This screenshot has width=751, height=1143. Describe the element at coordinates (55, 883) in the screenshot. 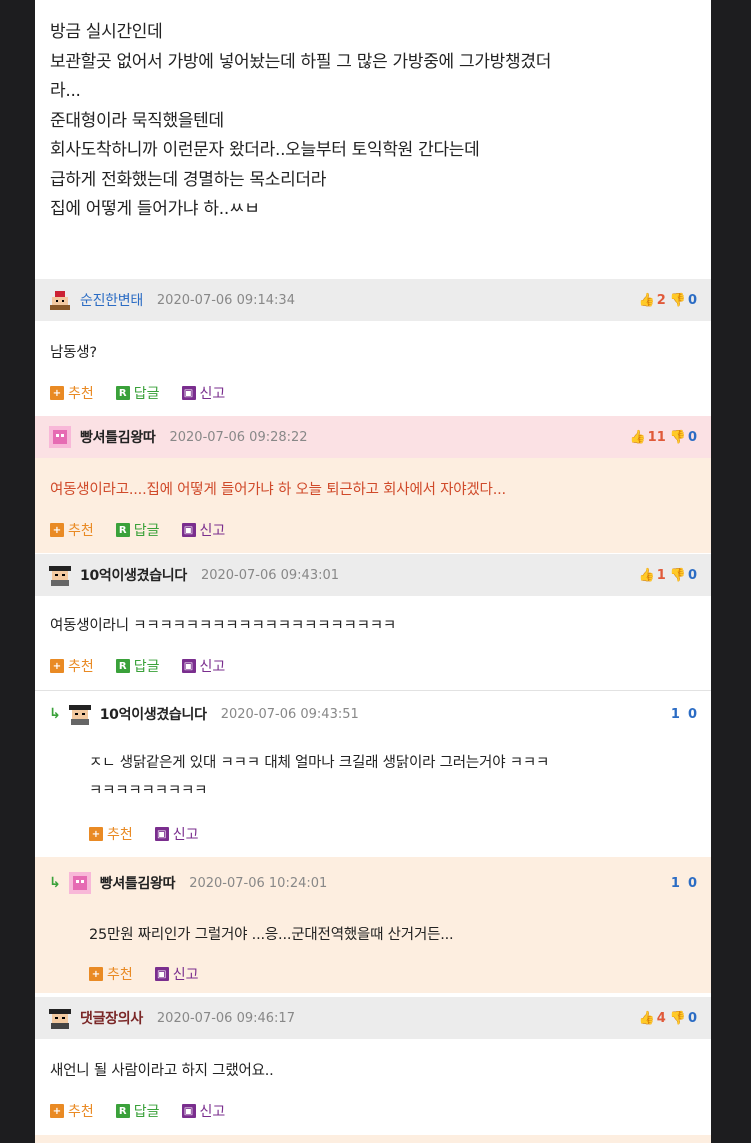

I see `reply-arrow-icon: ↳` at that location.